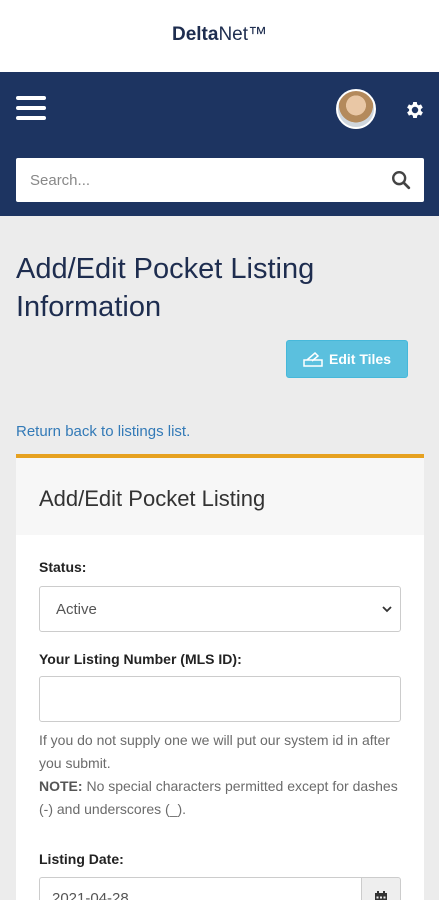  What do you see at coordinates (76, 609) in the screenshot?
I see `status-selected-value: Active` at bounding box center [76, 609].